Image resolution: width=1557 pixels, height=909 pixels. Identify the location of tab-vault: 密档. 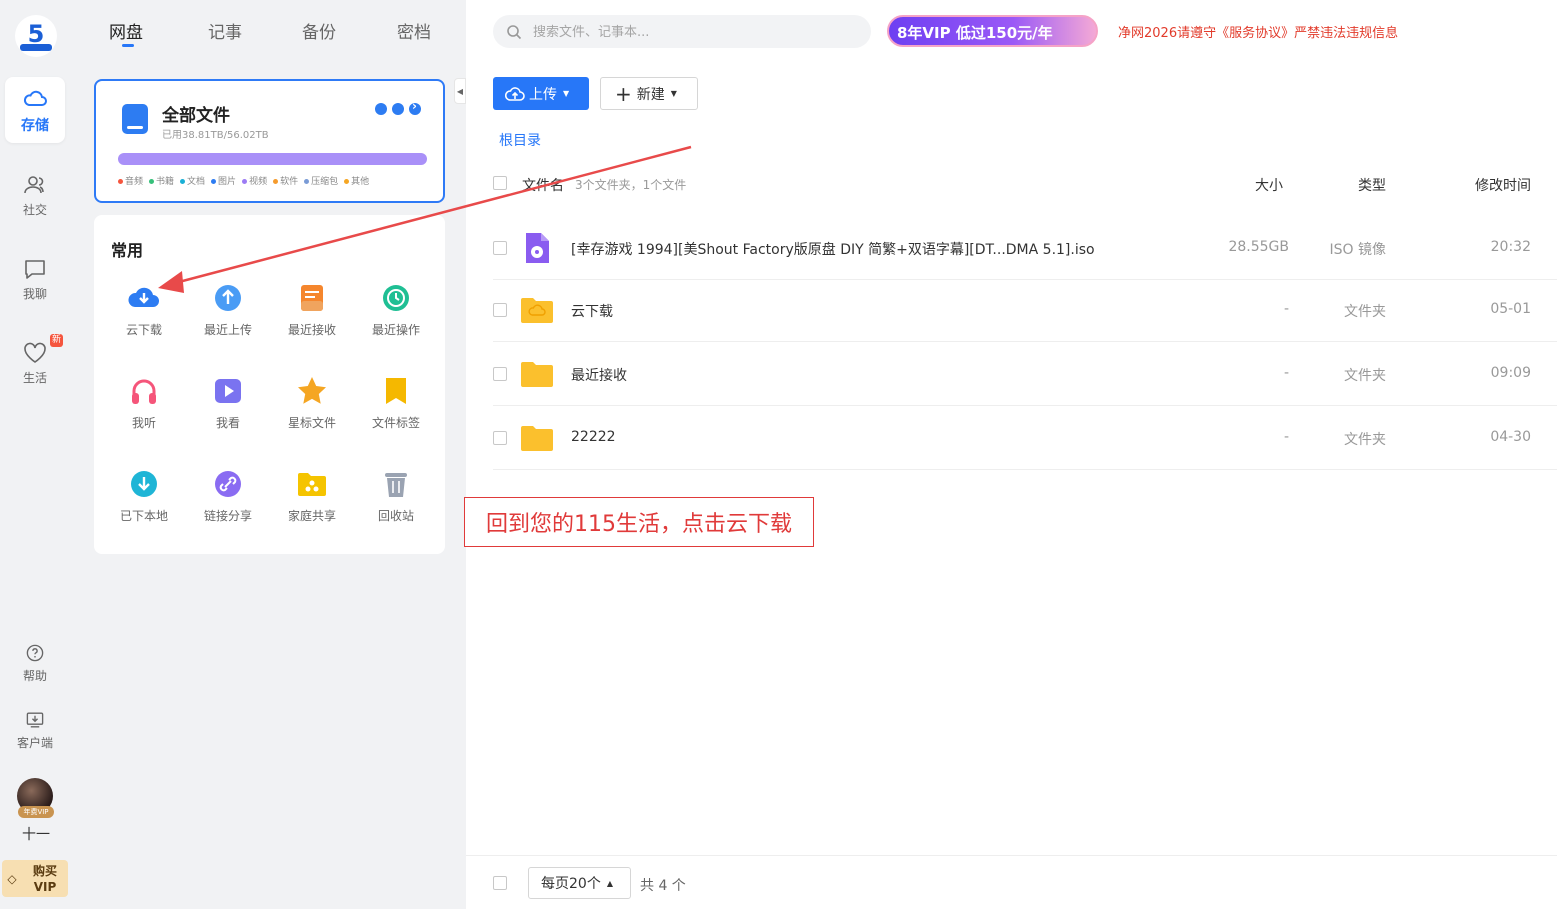
(414, 30).